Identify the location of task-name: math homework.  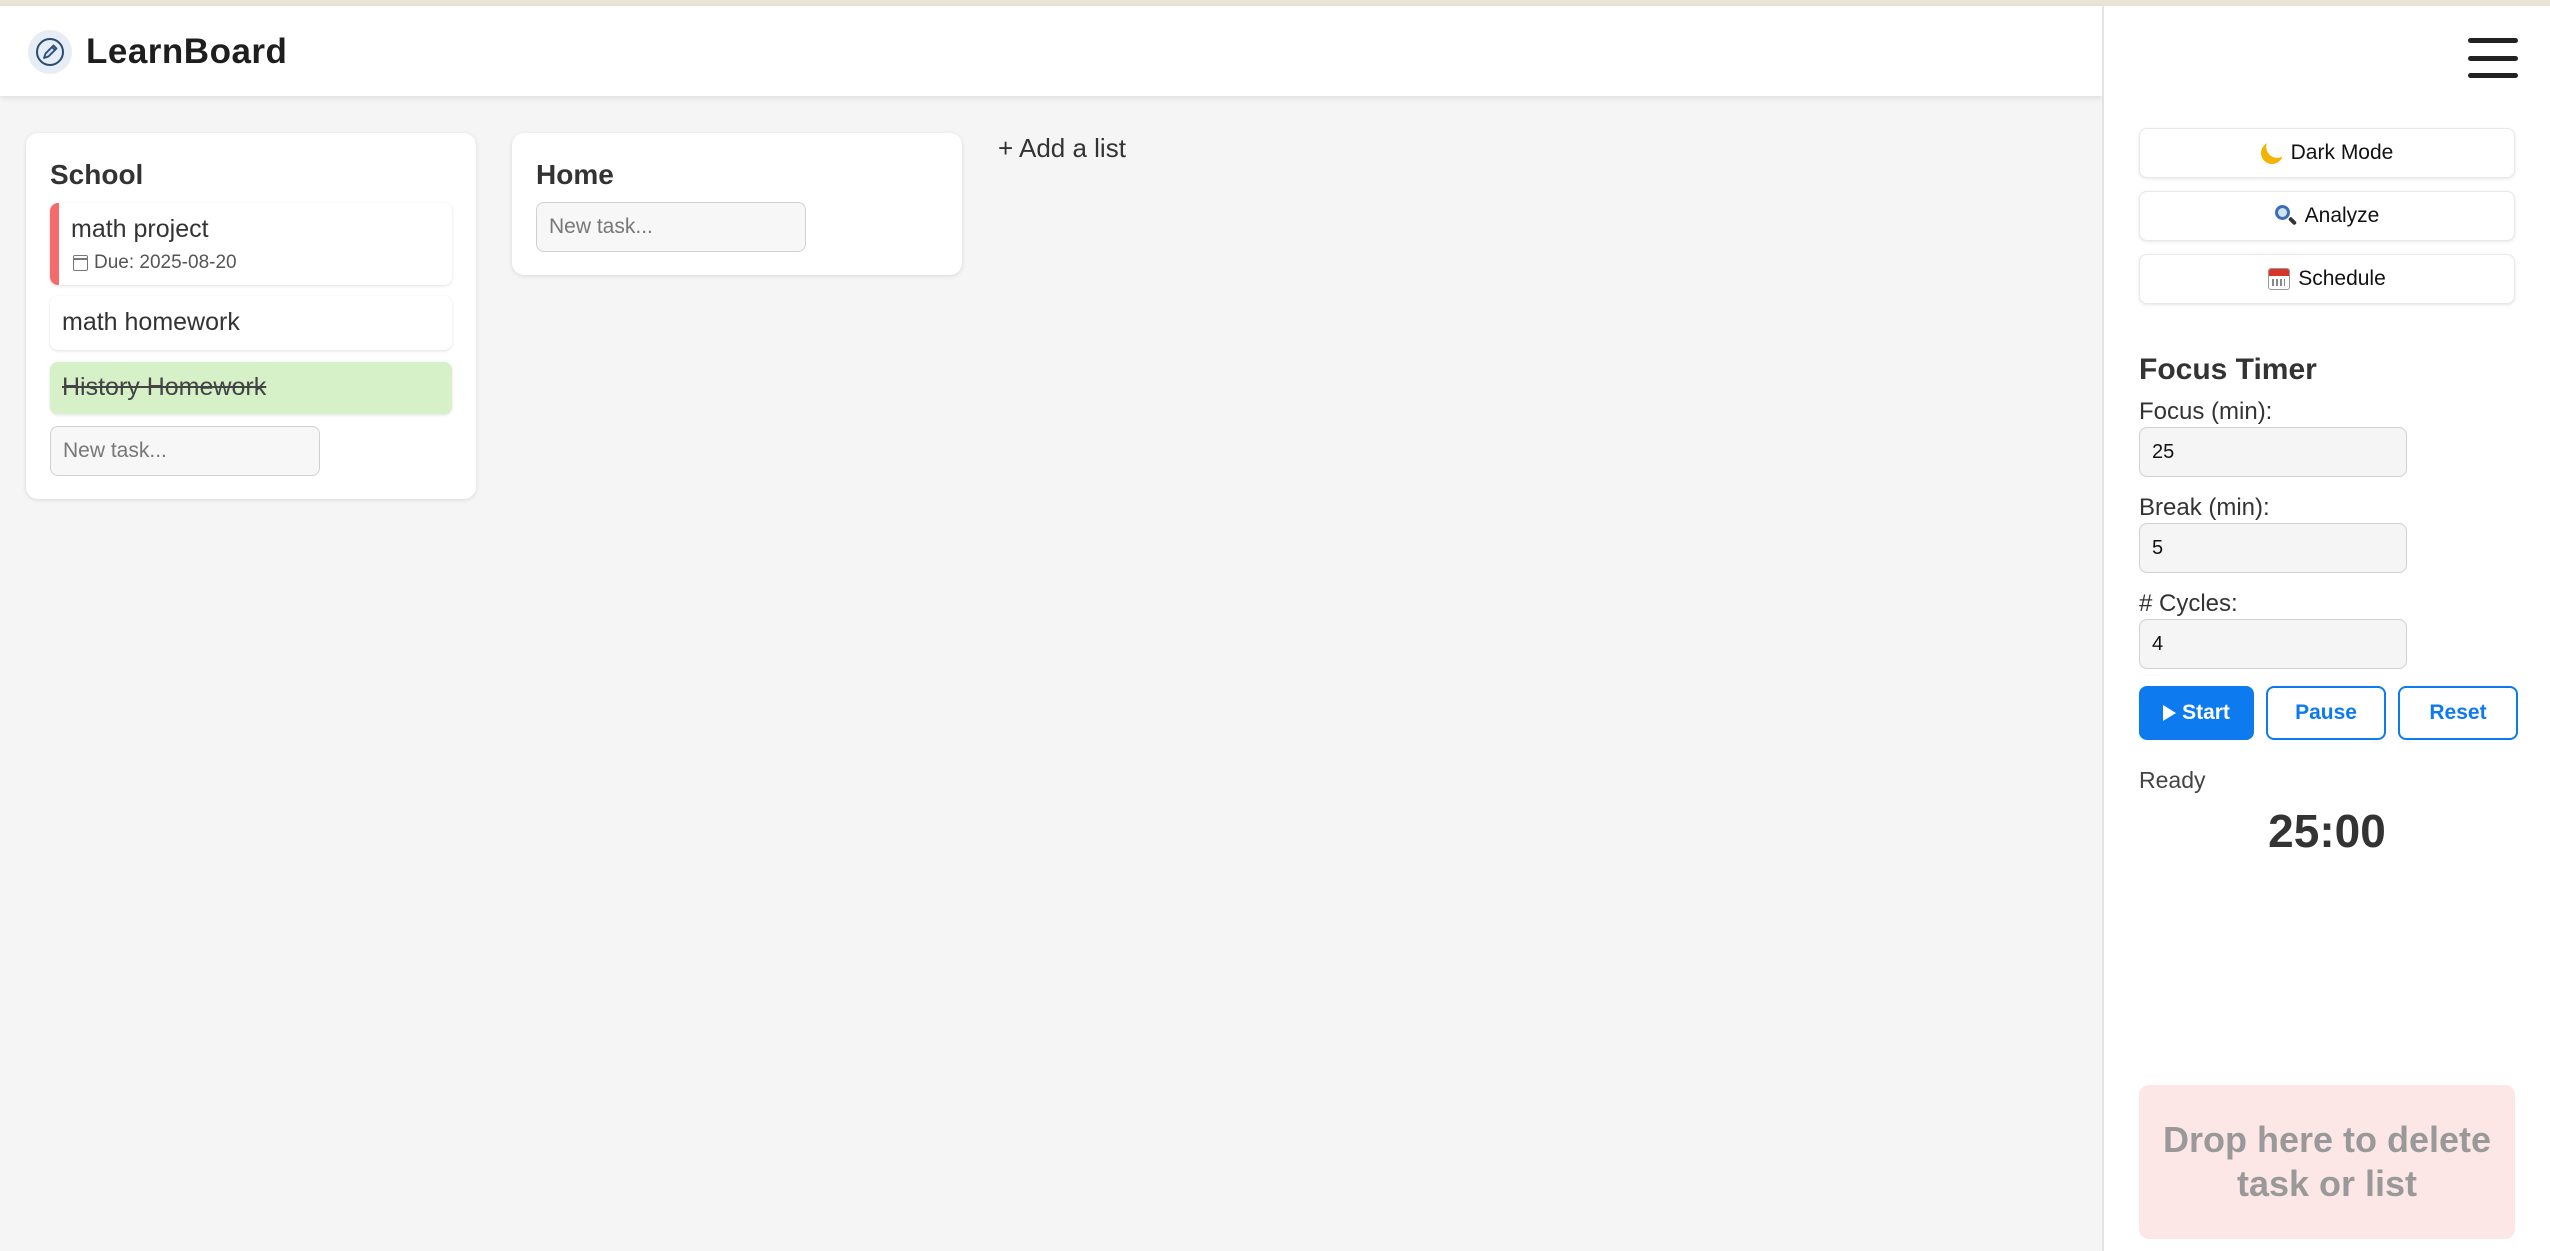
(151, 322).